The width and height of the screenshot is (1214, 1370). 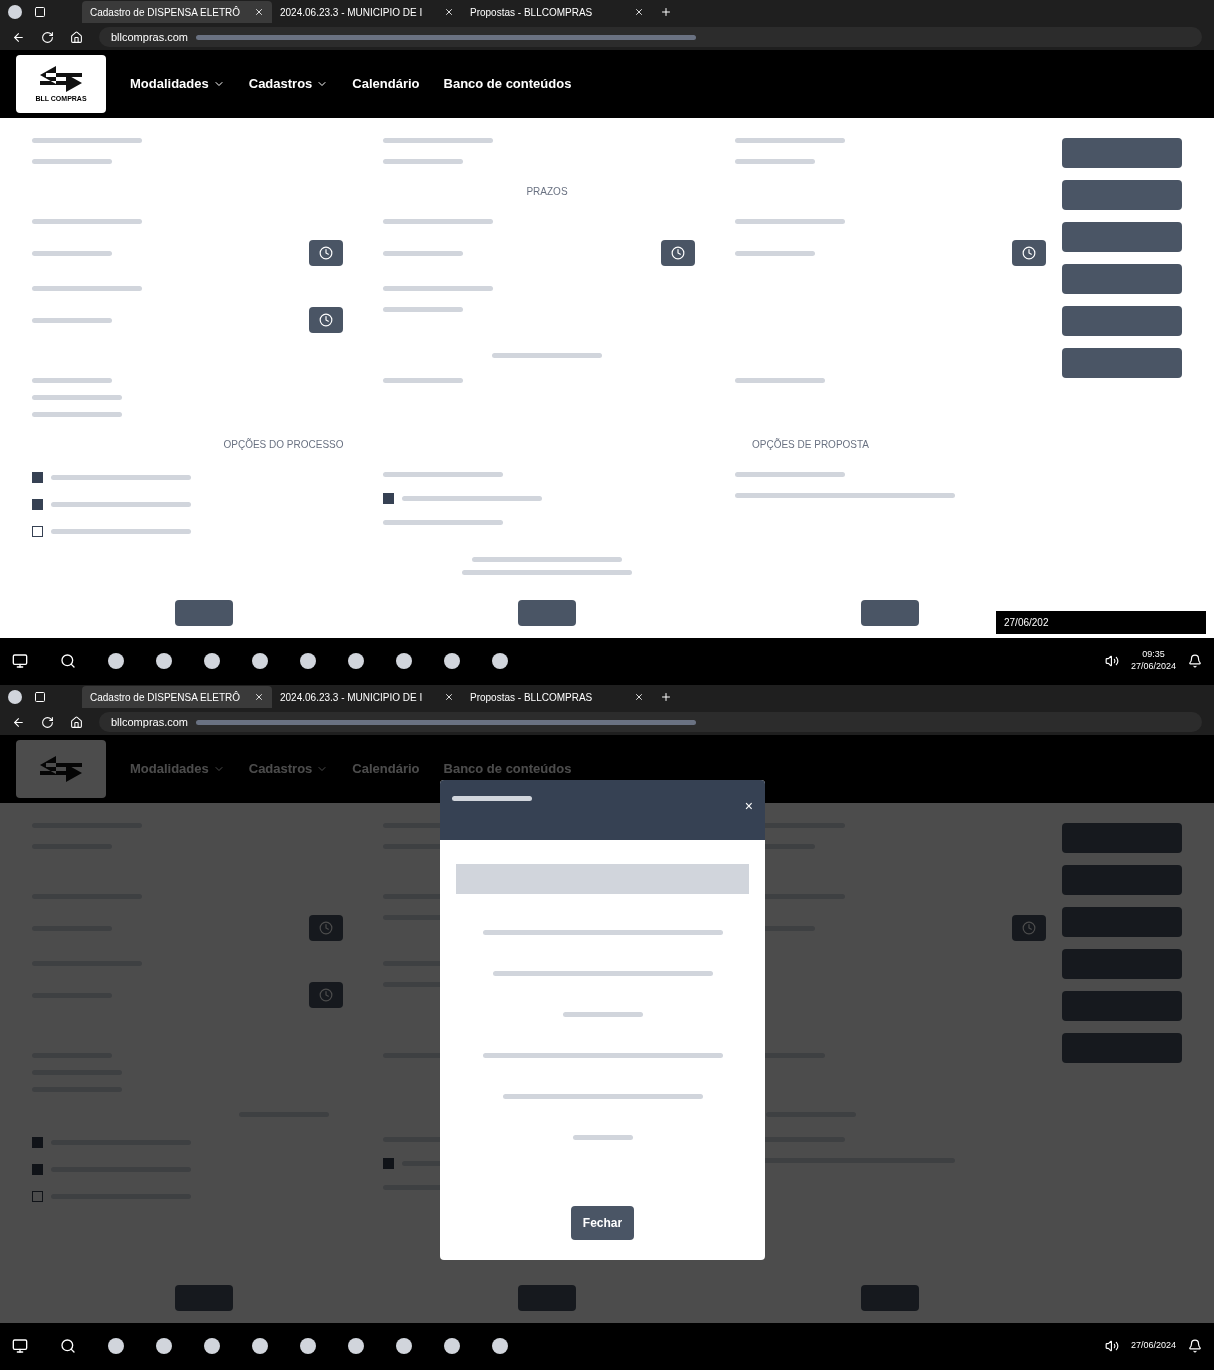 What do you see at coordinates (507, 84) in the screenshot?
I see `nav-menu-item: Banco de conteúdos` at bounding box center [507, 84].